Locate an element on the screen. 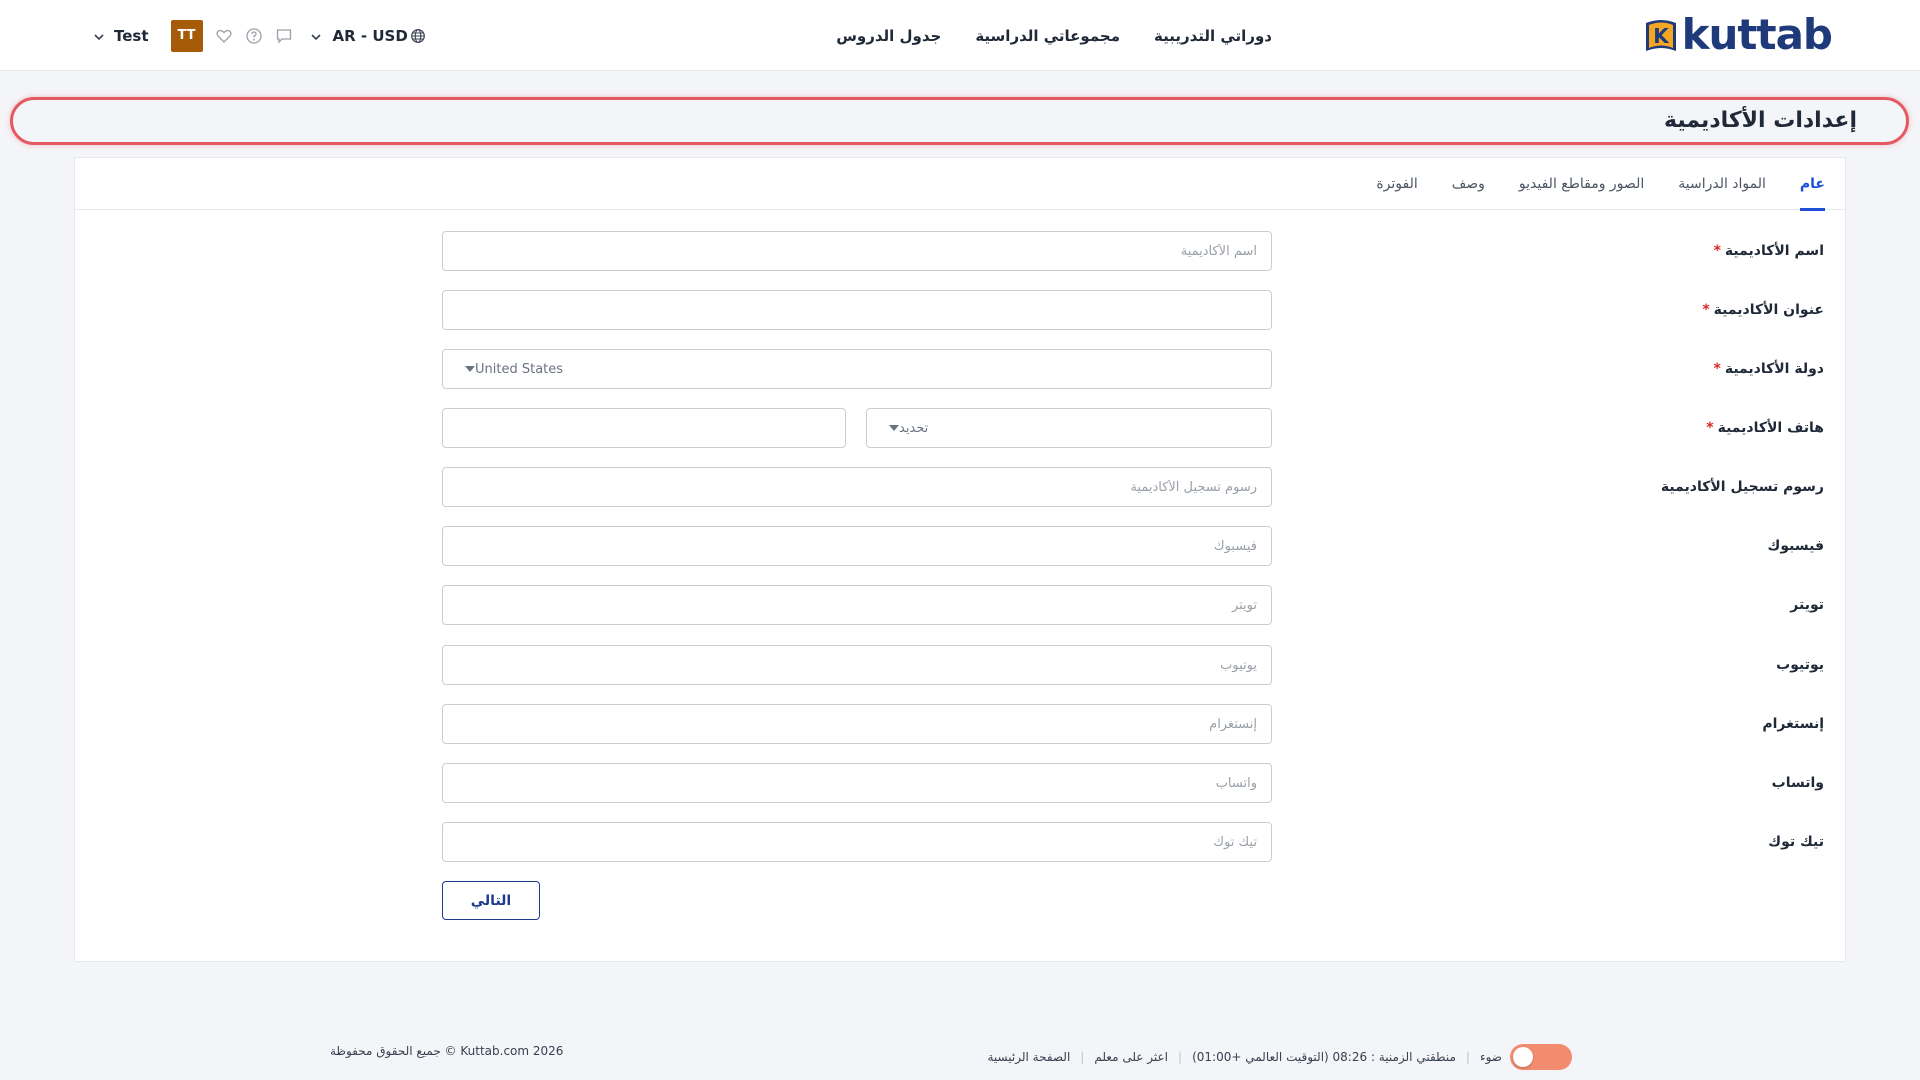 The width and height of the screenshot is (1920, 1080). form-row-phone: هاتف الأكاديمية* تحديد is located at coordinates (960, 428).